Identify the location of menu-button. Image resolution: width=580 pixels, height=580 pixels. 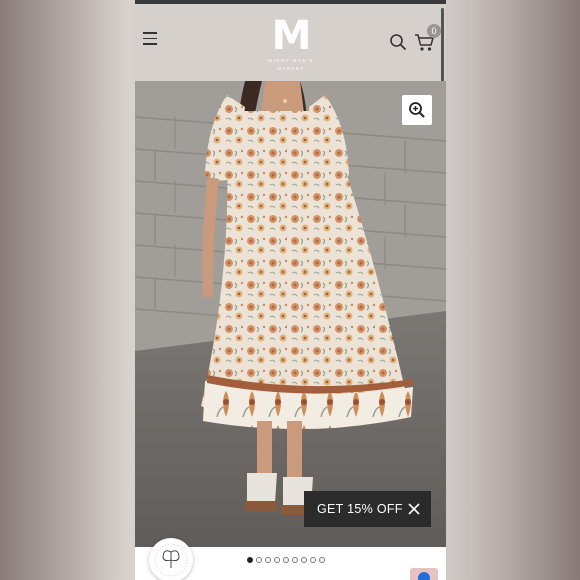
(151, 39).